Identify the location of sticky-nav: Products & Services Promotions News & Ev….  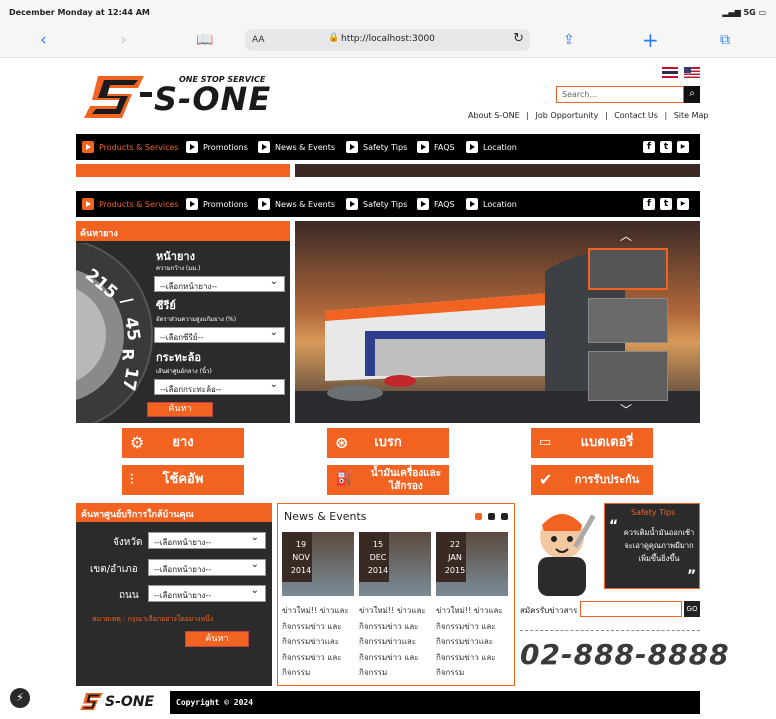
(388, 204).